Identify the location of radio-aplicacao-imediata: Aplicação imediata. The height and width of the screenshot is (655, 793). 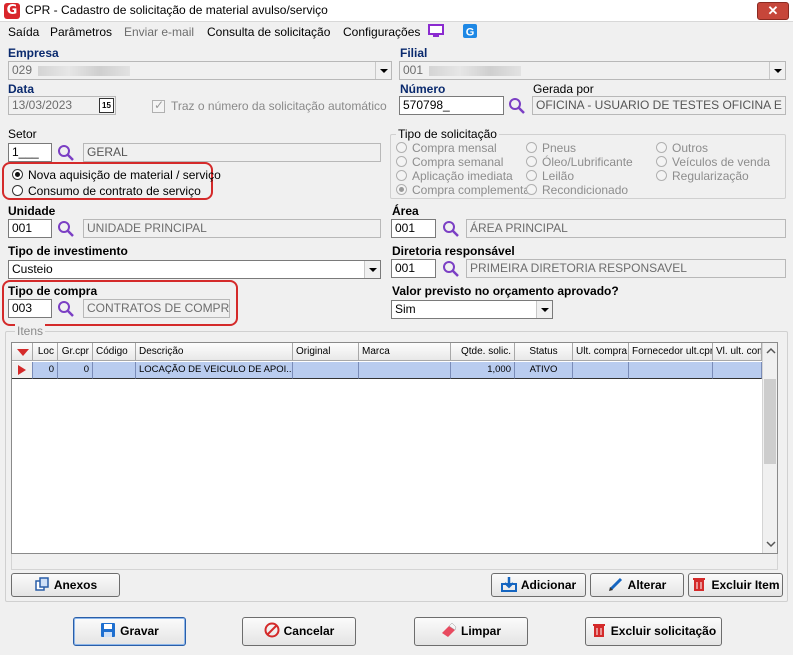
(454, 176).